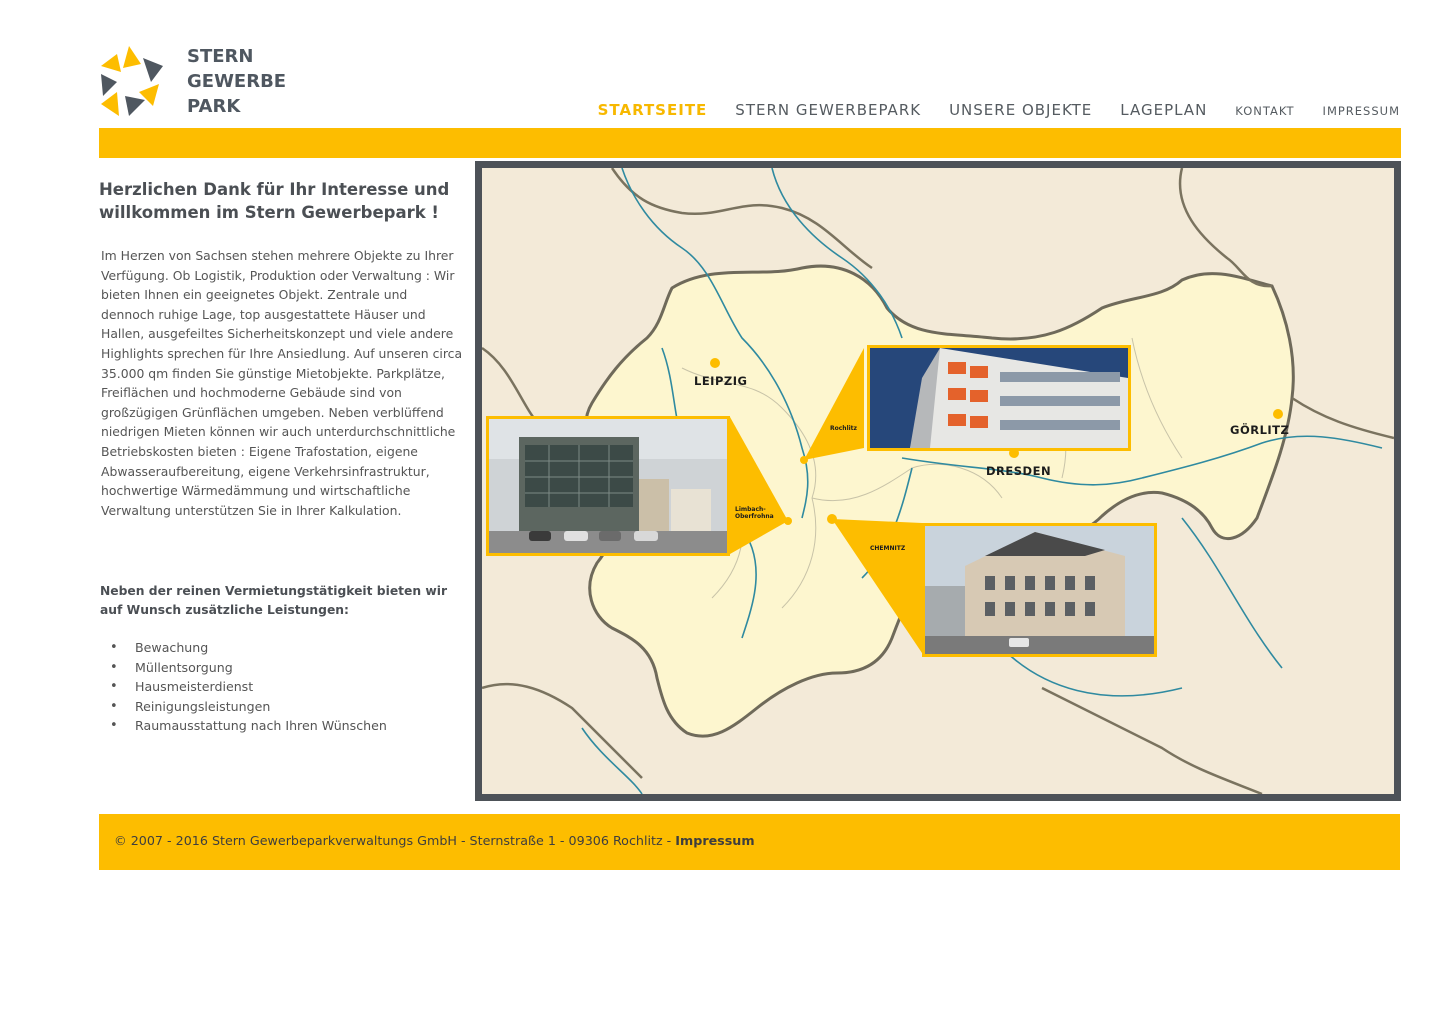  I want to click on city-label-goerlitz: GÖRLITZ, so click(1260, 430).